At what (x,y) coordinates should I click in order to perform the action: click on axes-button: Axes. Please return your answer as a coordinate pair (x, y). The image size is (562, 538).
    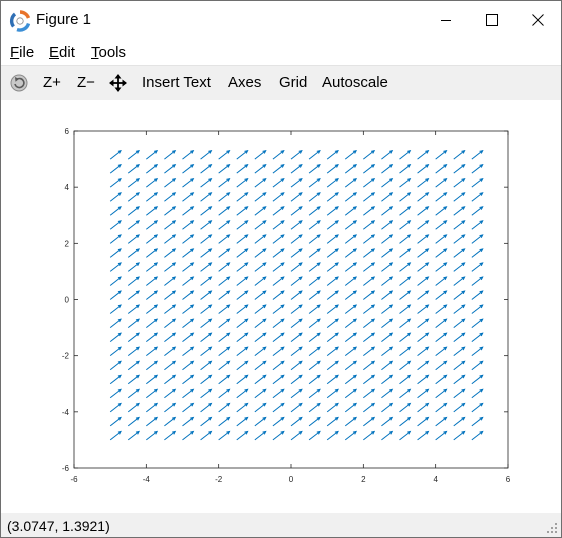
    Looking at the image, I should click on (244, 82).